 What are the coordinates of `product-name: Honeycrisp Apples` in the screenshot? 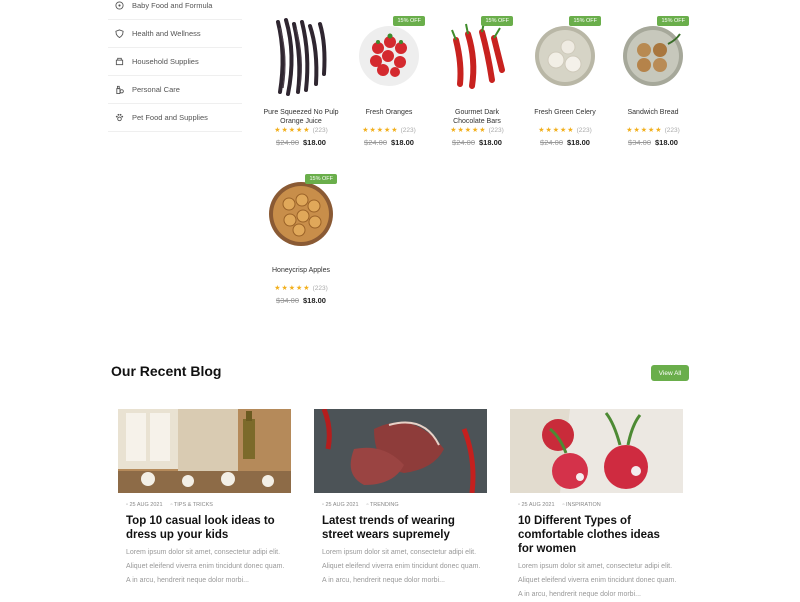 It's located at (301, 275).